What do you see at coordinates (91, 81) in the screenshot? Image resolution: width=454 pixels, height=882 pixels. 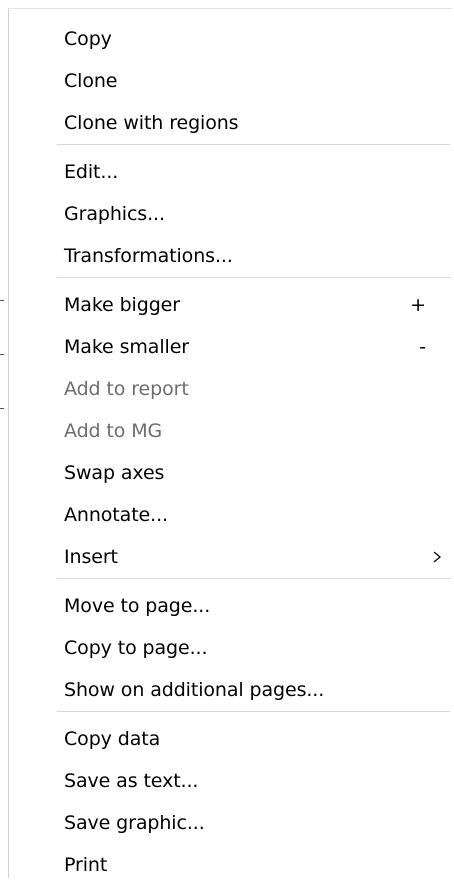 I see `menu-item-label: Clone` at bounding box center [91, 81].